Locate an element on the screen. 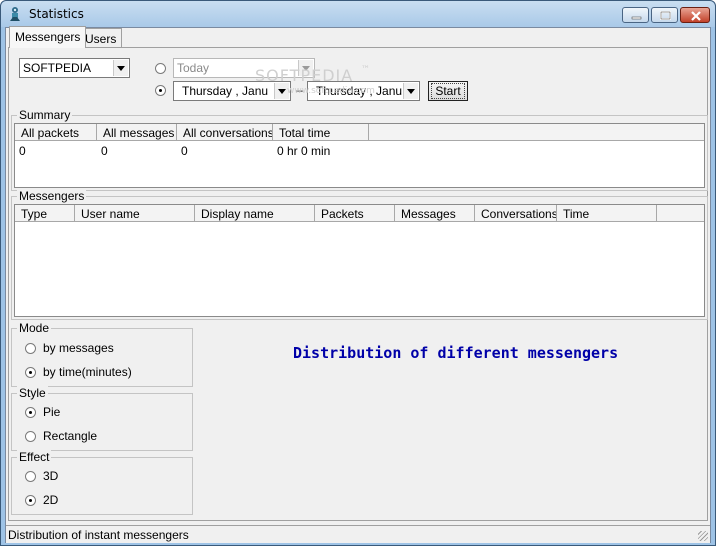  summary-group-label: Summary is located at coordinates (45, 115).